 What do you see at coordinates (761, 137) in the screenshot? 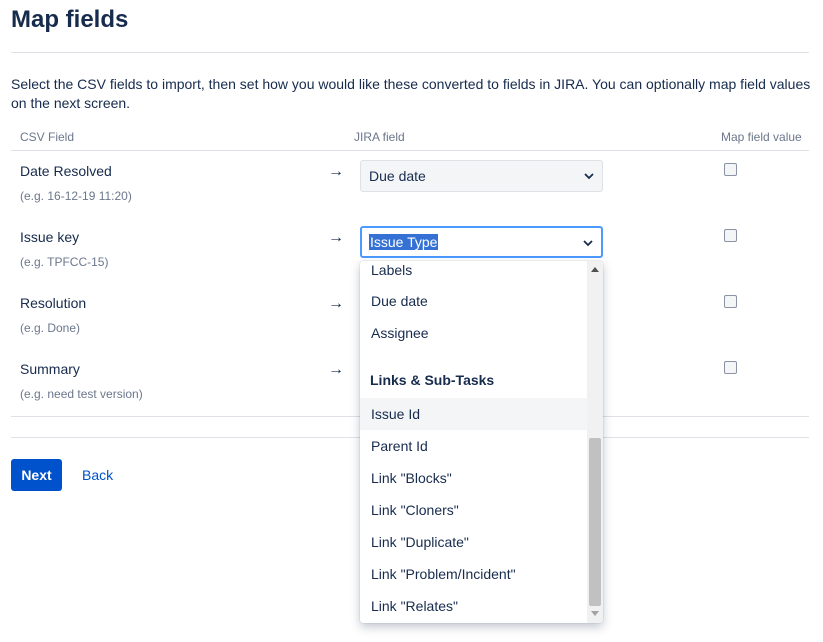
I see `header-map-field-value: Map field value` at bounding box center [761, 137].